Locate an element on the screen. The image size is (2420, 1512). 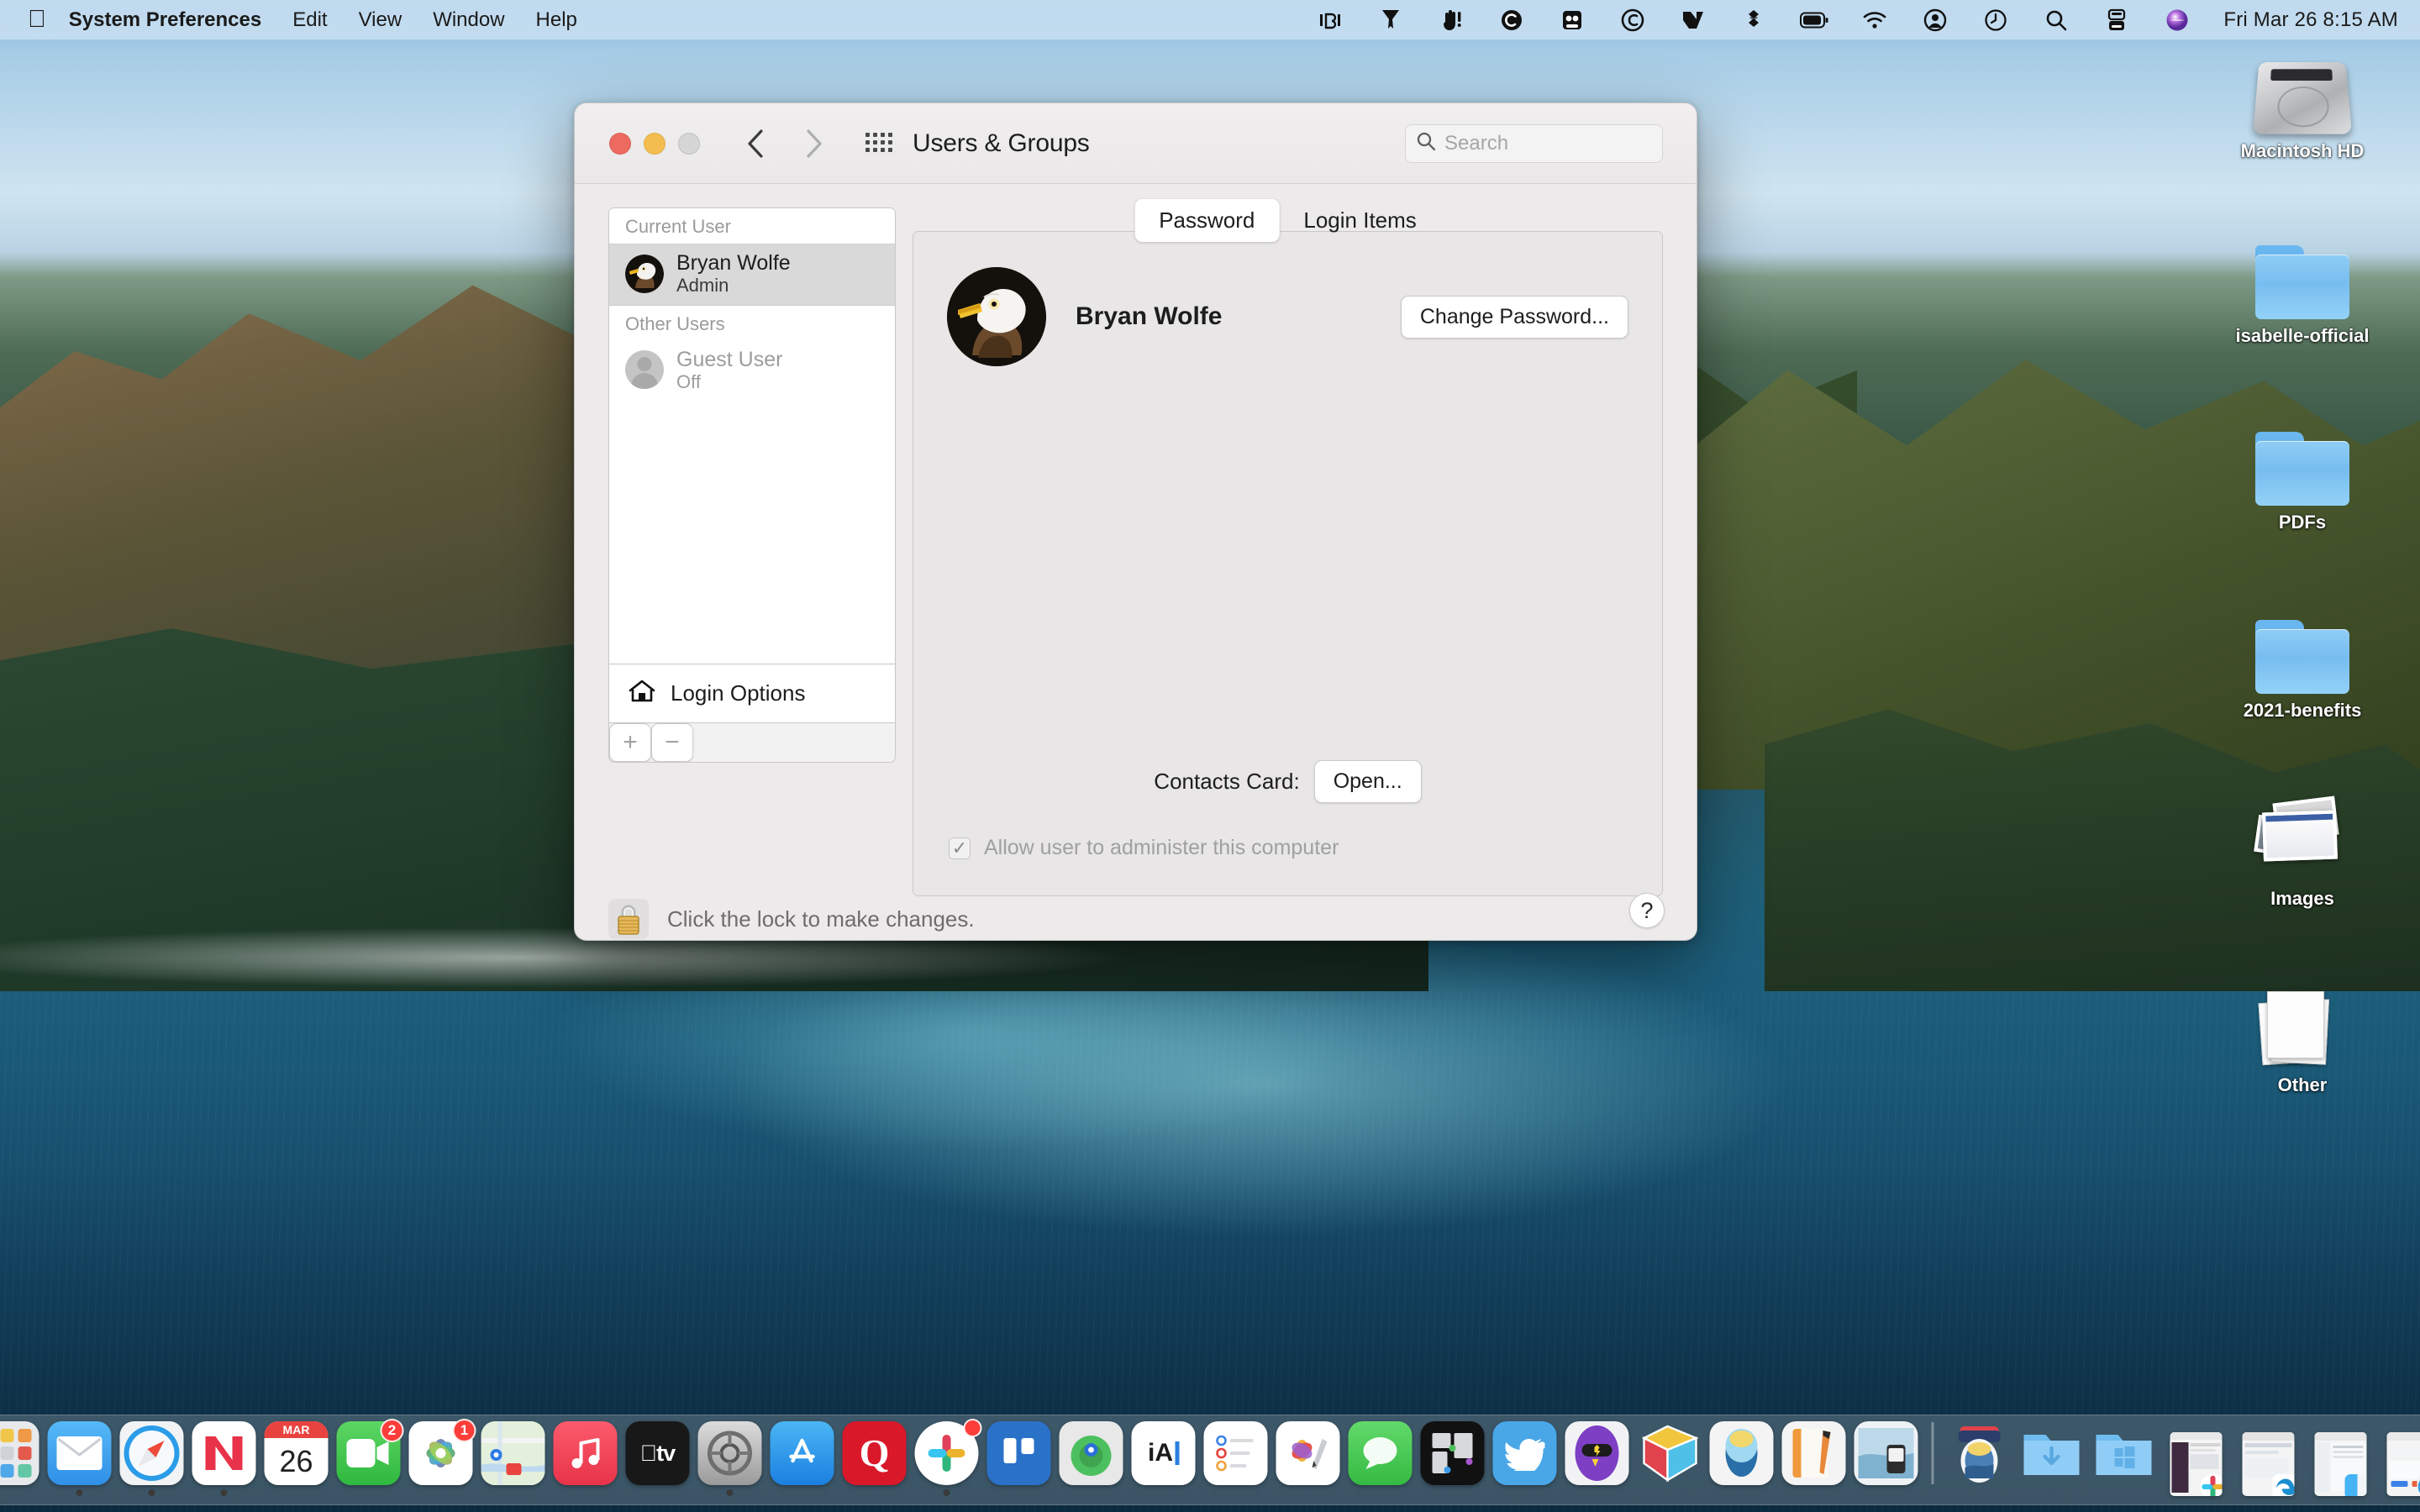
desktop-icon-isabelle-official: isabelle-official is located at coordinates (2302, 286).